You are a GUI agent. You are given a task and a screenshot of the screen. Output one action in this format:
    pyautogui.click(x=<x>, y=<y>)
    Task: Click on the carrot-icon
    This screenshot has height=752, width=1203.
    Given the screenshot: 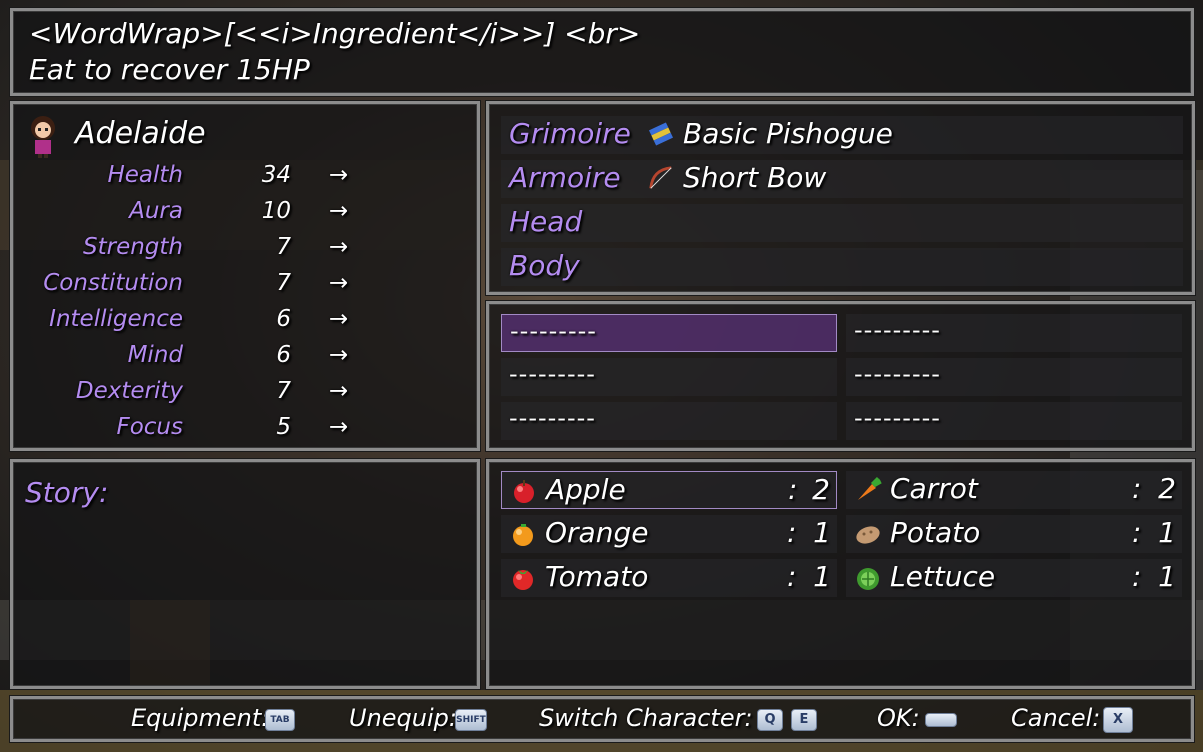 What is the action you would take?
    pyautogui.click(x=870, y=488)
    